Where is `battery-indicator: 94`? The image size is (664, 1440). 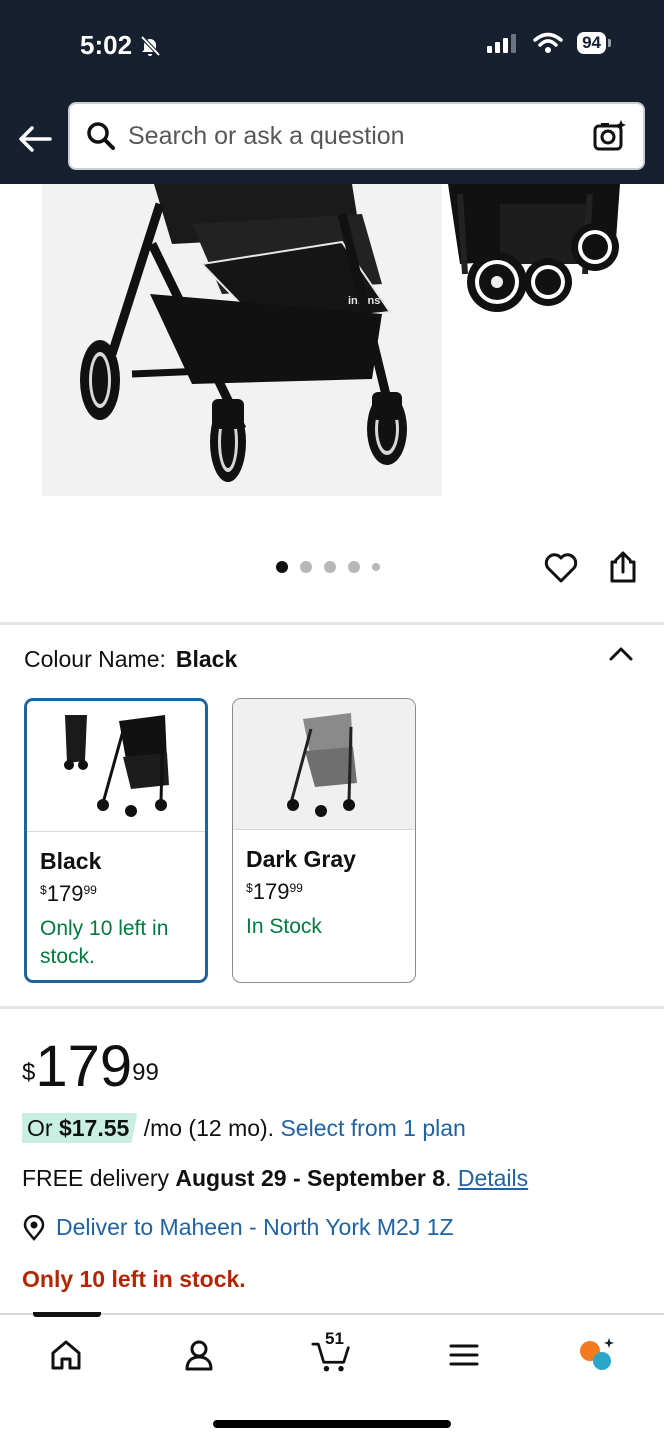 battery-indicator: 94 is located at coordinates (594, 43).